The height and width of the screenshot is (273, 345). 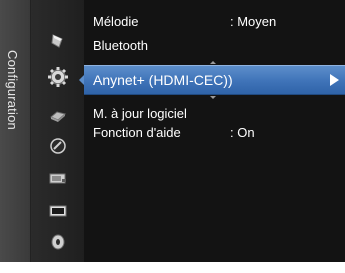 I want to click on menu-item-bluetooth: Bluetooth, so click(x=214, y=46).